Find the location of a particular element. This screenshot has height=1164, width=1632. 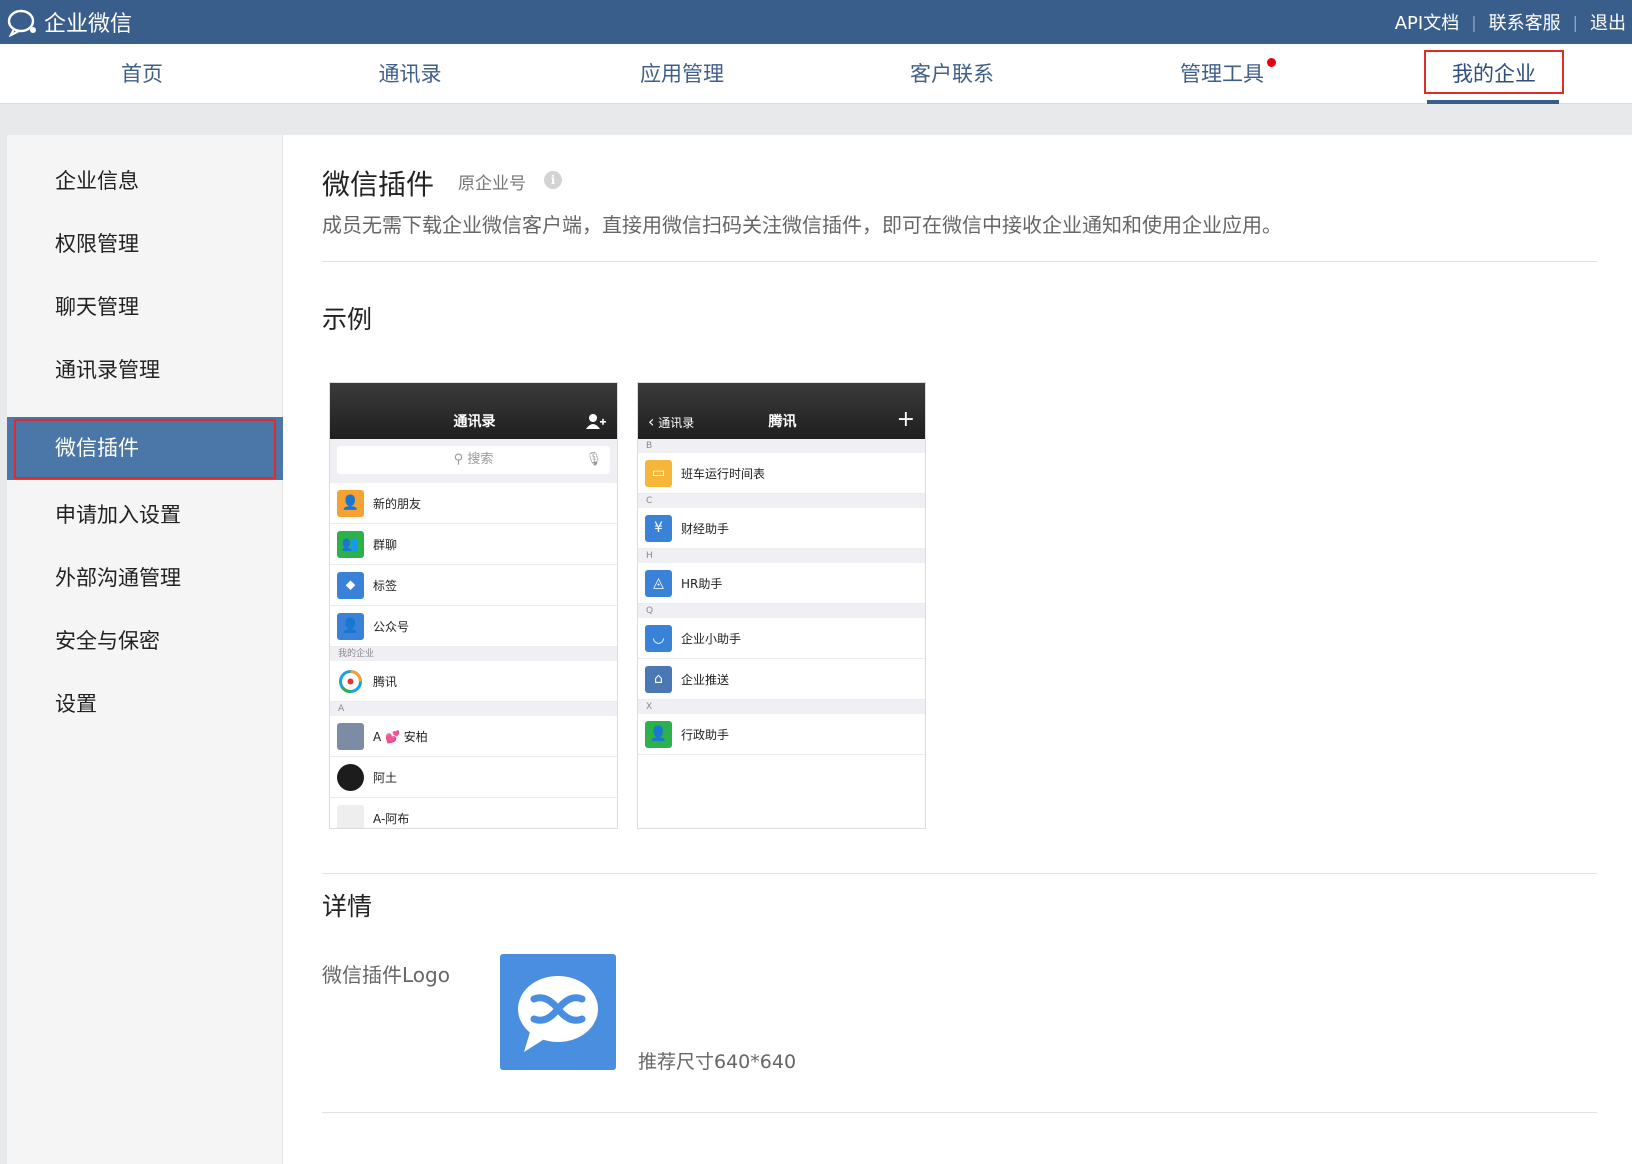

wechat-plugin-logo-icon is located at coordinates (558, 1014).